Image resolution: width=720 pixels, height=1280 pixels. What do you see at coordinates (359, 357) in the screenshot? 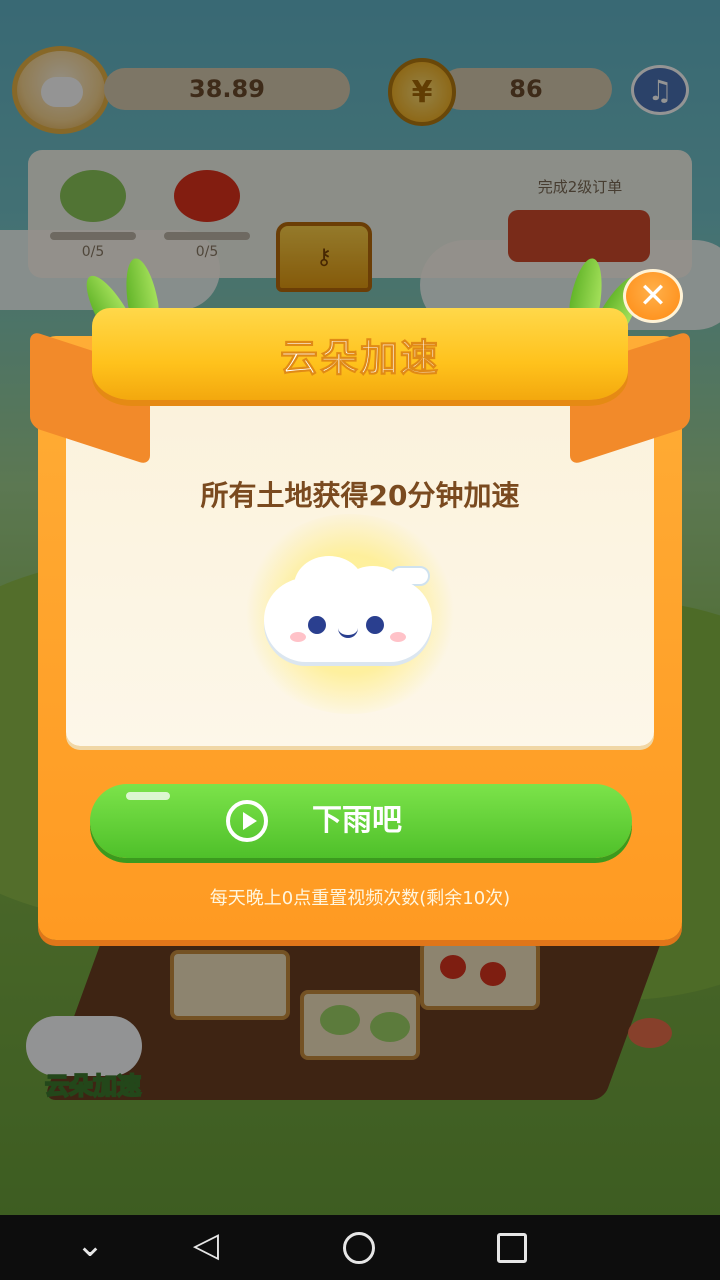
I see `dialog-title: 云朵加速` at bounding box center [359, 357].